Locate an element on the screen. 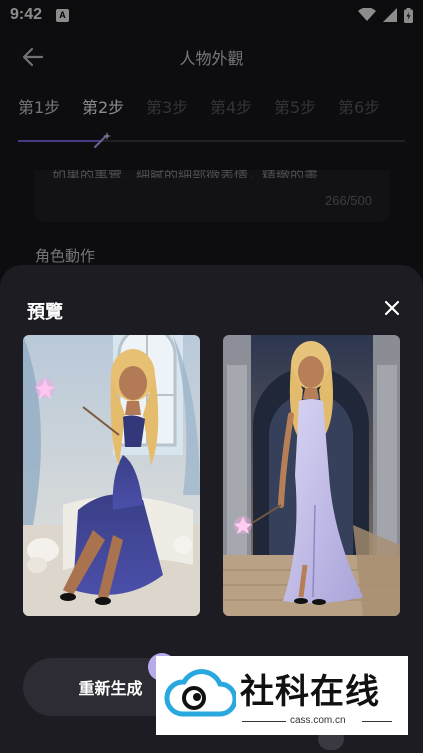 The height and width of the screenshot is (753, 423). close-icon is located at coordinates (392, 308).